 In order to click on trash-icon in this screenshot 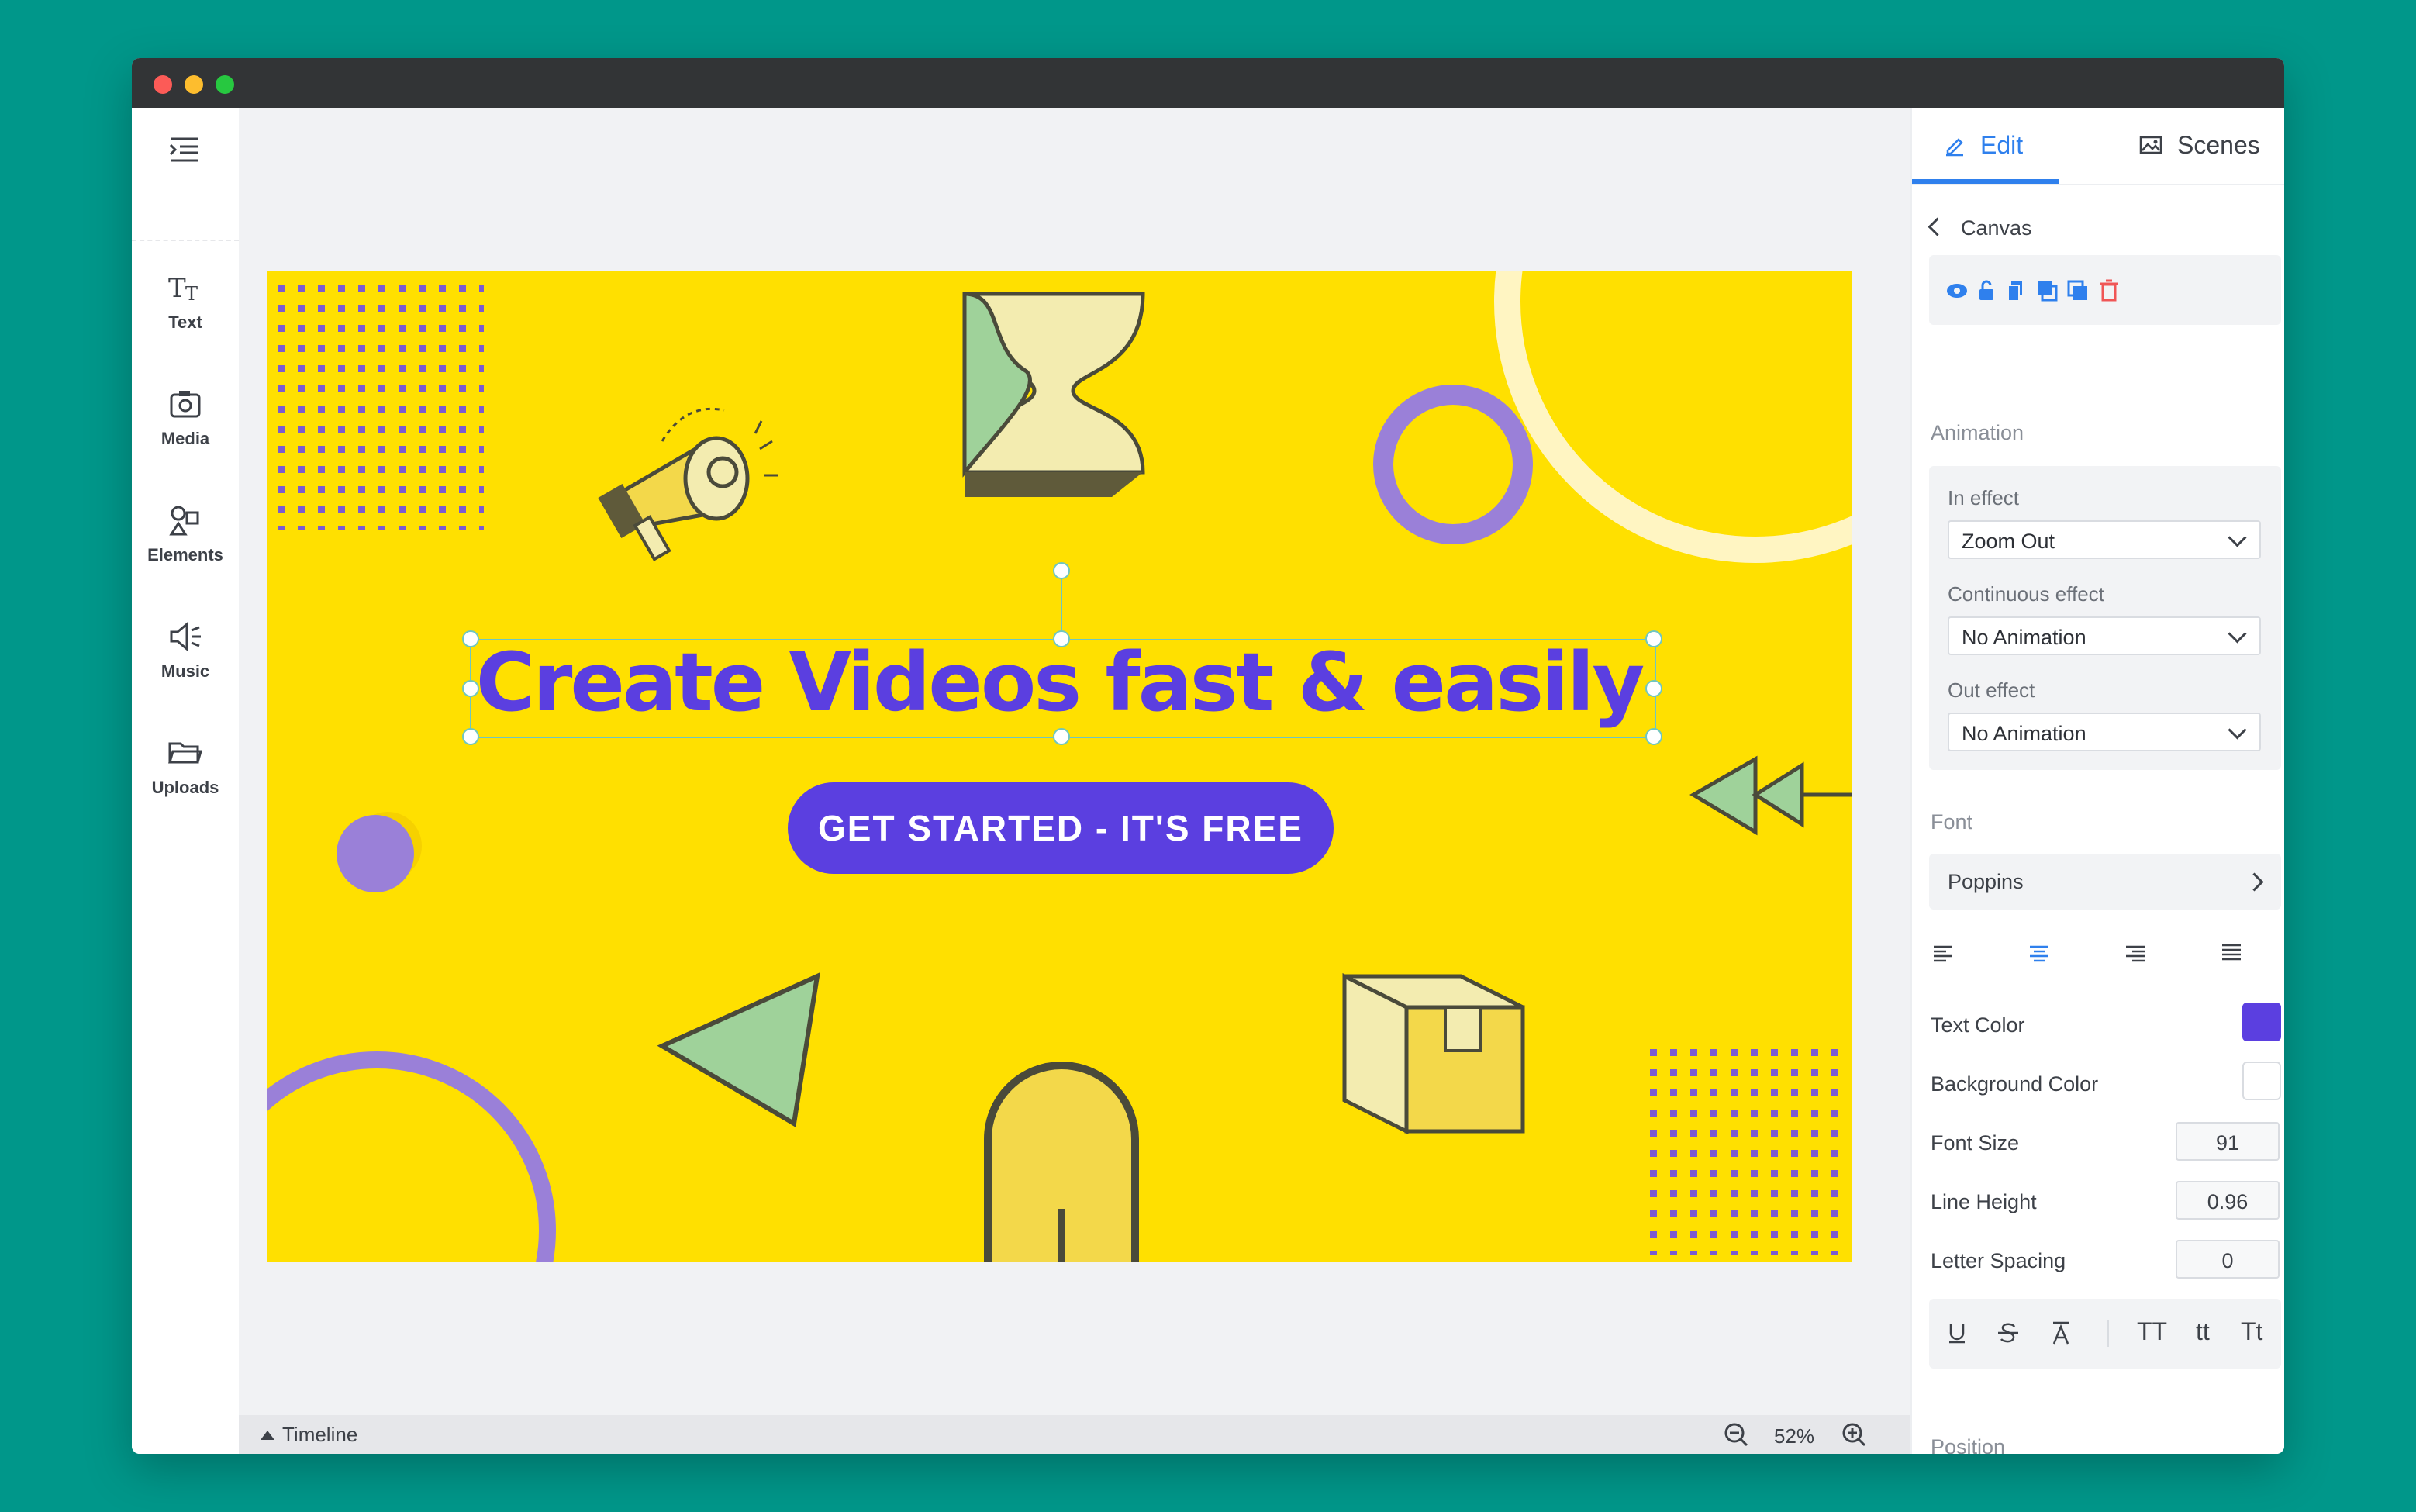, I will do `click(2109, 291)`.